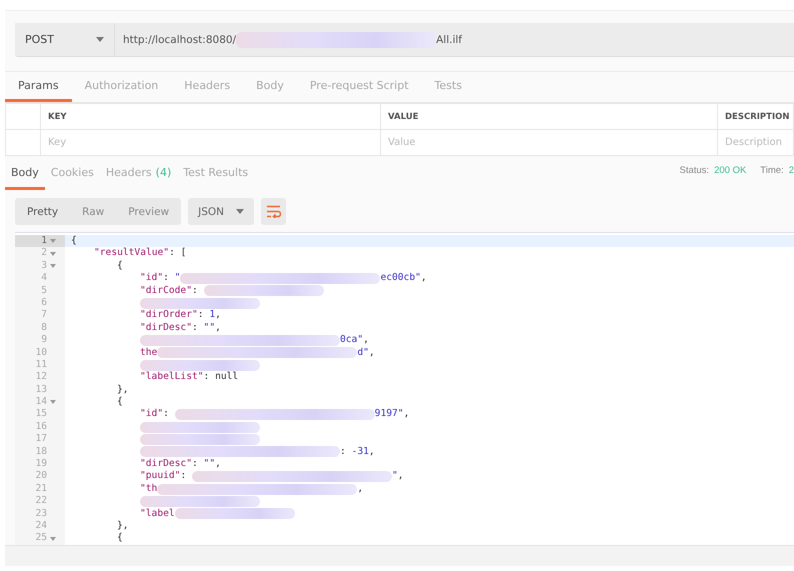 Image resolution: width=794 pixels, height=571 pixels. What do you see at coordinates (359, 87) in the screenshot?
I see `tab: Pre-request Script` at bounding box center [359, 87].